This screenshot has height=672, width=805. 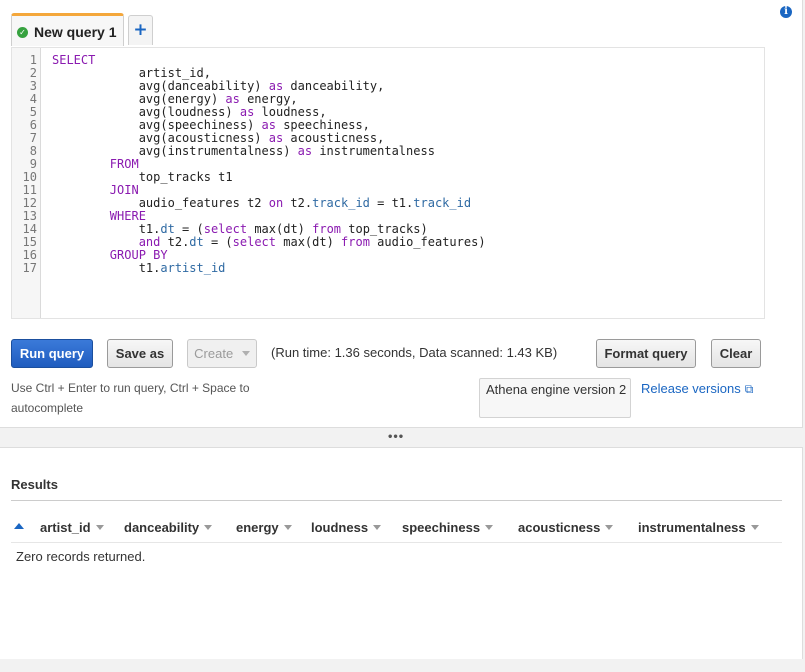 I want to click on column-header-speechiness: speechiness, so click(x=448, y=527).